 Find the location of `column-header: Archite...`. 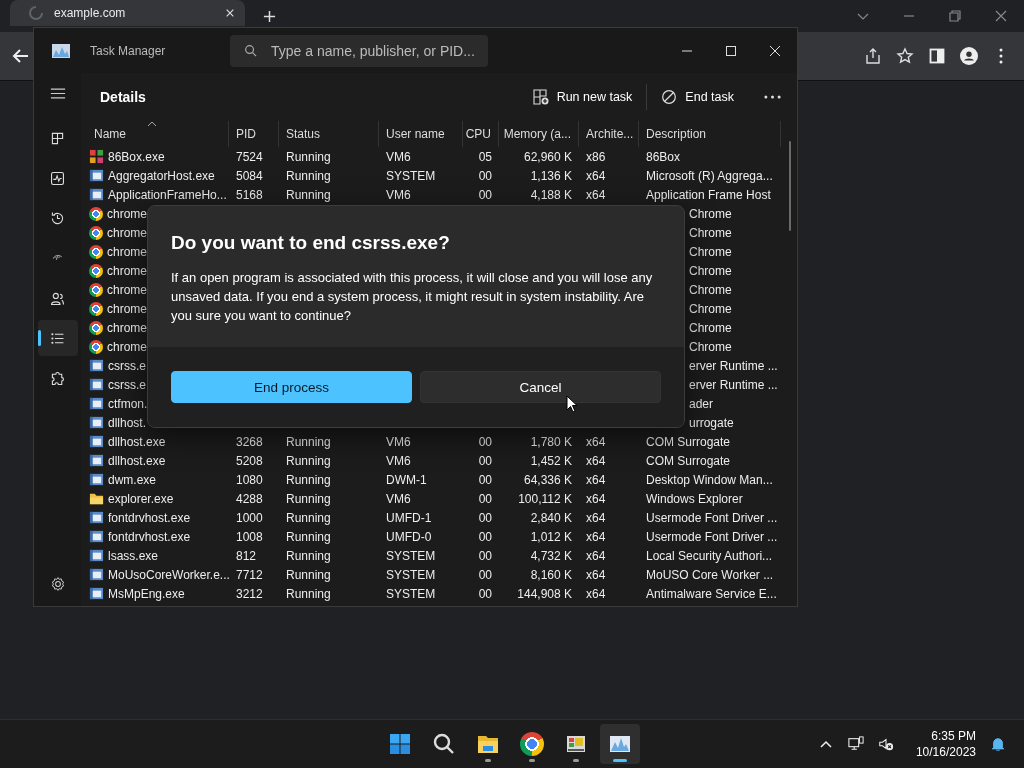

column-header: Archite... is located at coordinates (609, 134).